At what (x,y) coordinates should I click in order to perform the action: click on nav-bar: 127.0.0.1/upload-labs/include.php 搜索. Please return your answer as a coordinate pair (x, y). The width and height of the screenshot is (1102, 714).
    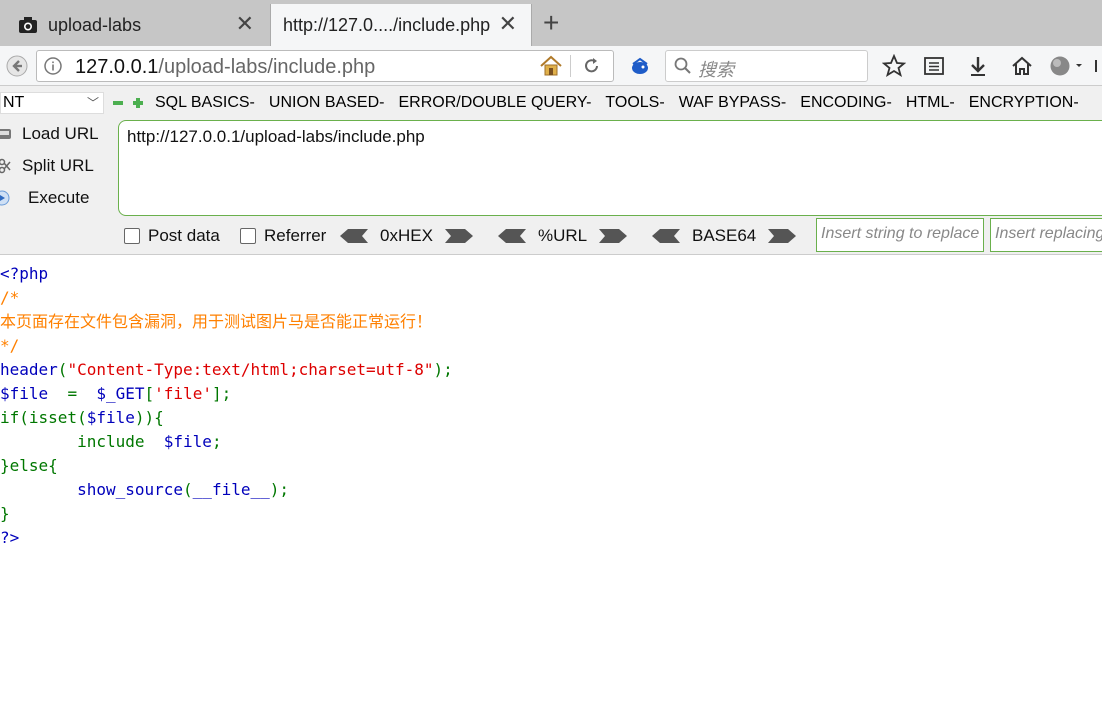
    Looking at the image, I should click on (551, 66).